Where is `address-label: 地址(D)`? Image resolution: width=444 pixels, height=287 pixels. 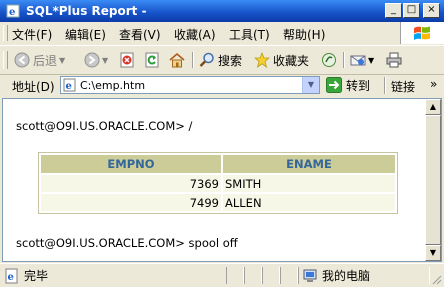 address-label: 地址(D) is located at coordinates (33, 87).